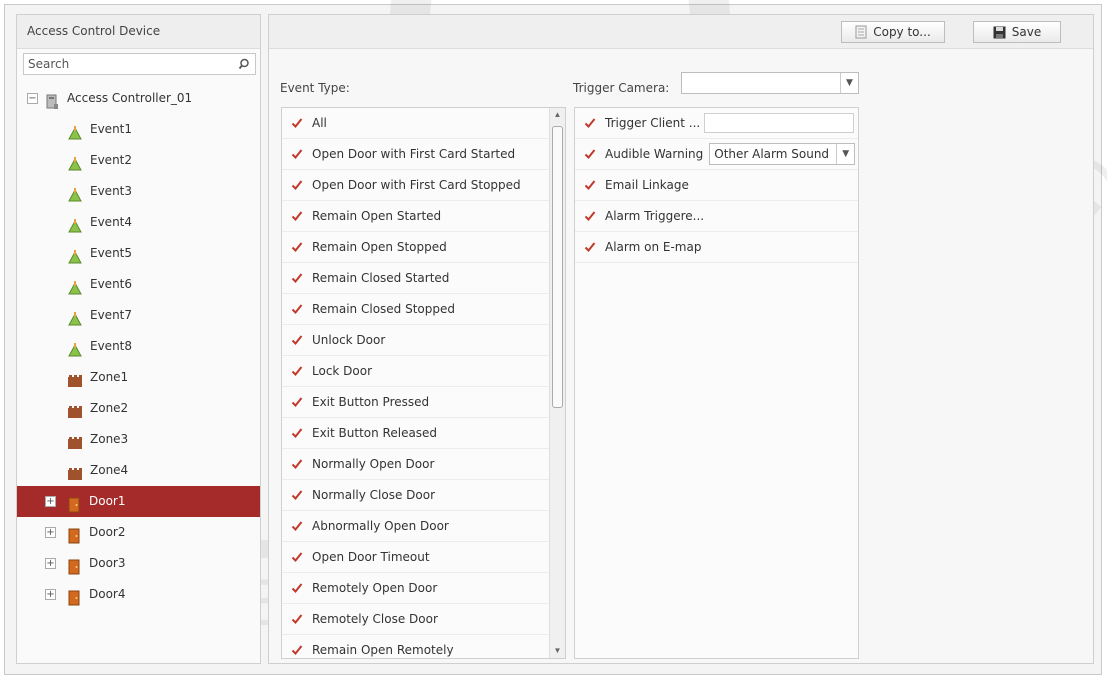 Image resolution: width=1107 pixels, height=679 pixels. Describe the element at coordinates (716, 185) in the screenshot. I see `linkage-email: Email Linkage` at that location.